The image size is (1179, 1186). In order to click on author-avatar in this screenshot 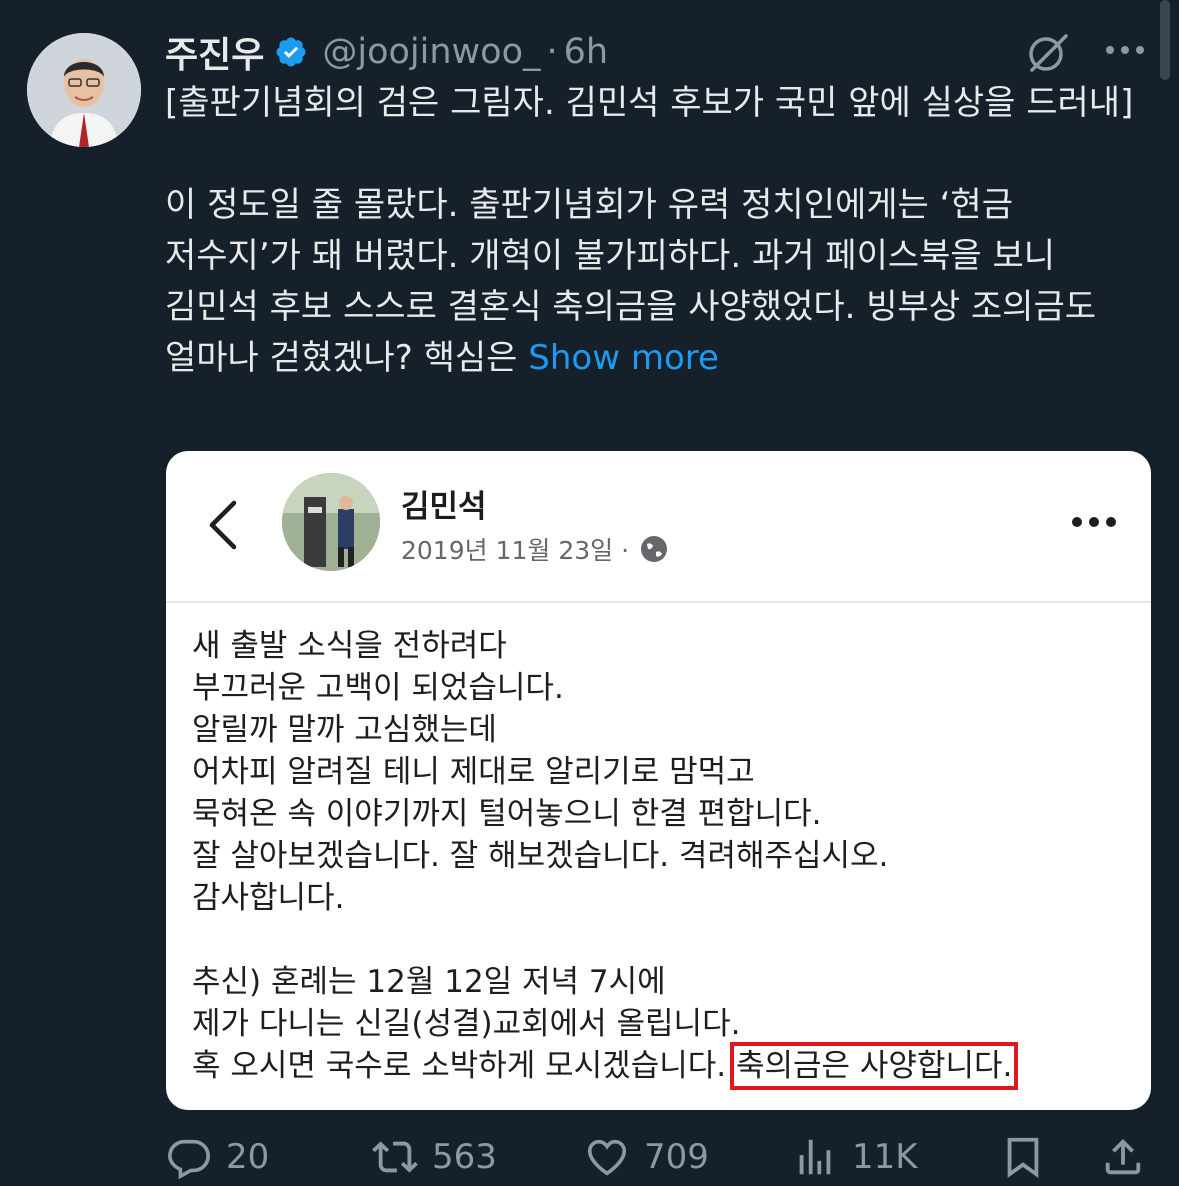, I will do `click(84, 90)`.